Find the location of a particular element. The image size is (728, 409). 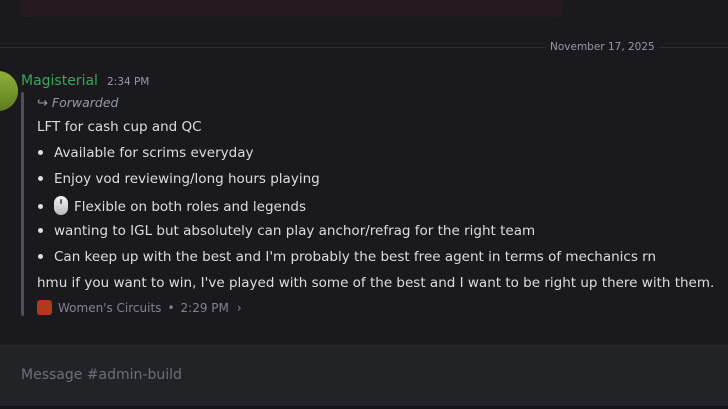

author-name: Magisterial is located at coordinates (59, 81).